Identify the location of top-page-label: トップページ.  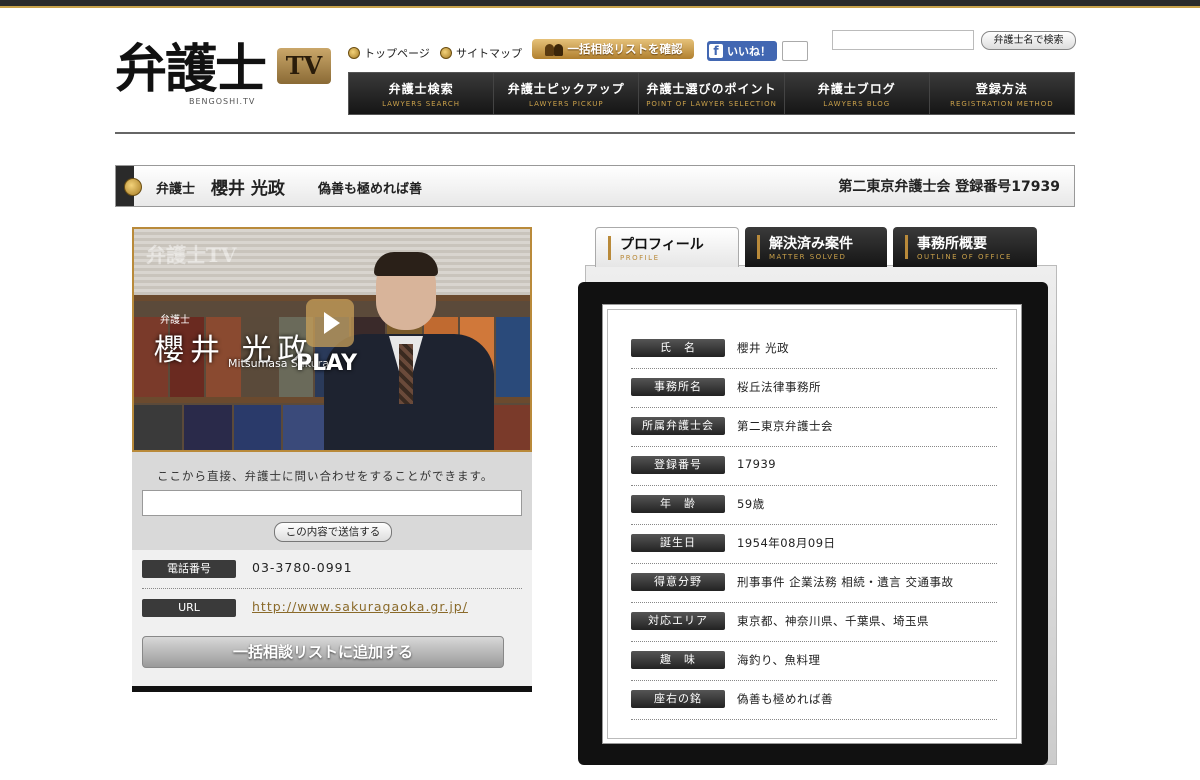
(397, 53).